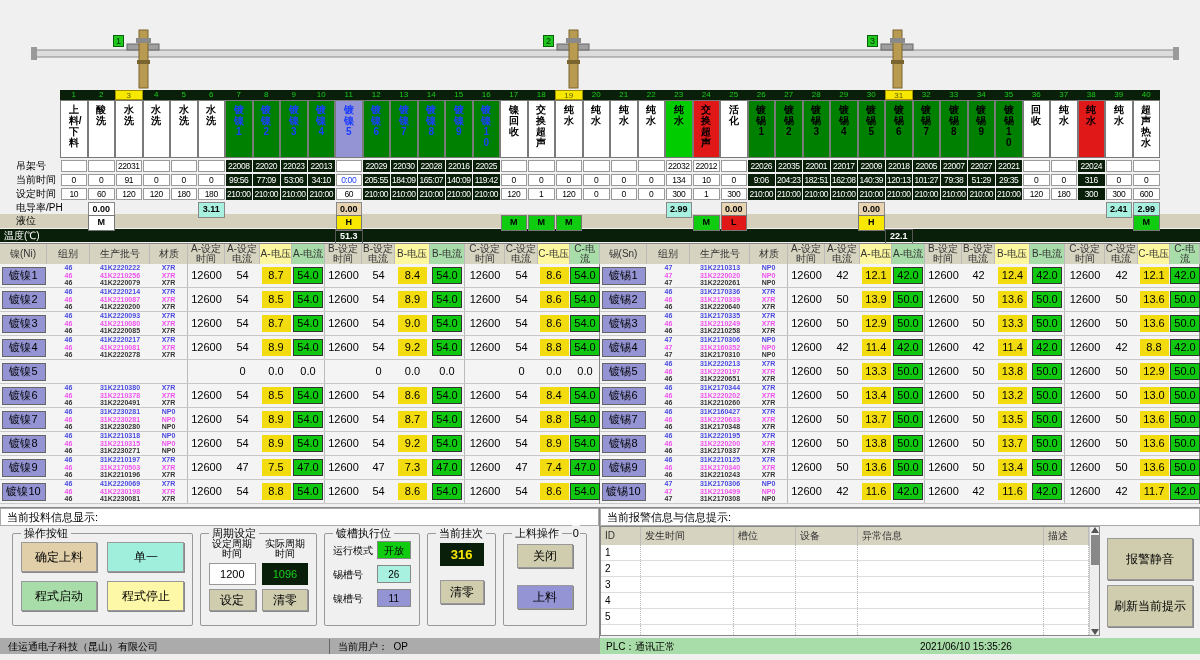 The image size is (1200, 660). Describe the element at coordinates (1119, 95) in the screenshot. I see `tank-number: 39` at that location.